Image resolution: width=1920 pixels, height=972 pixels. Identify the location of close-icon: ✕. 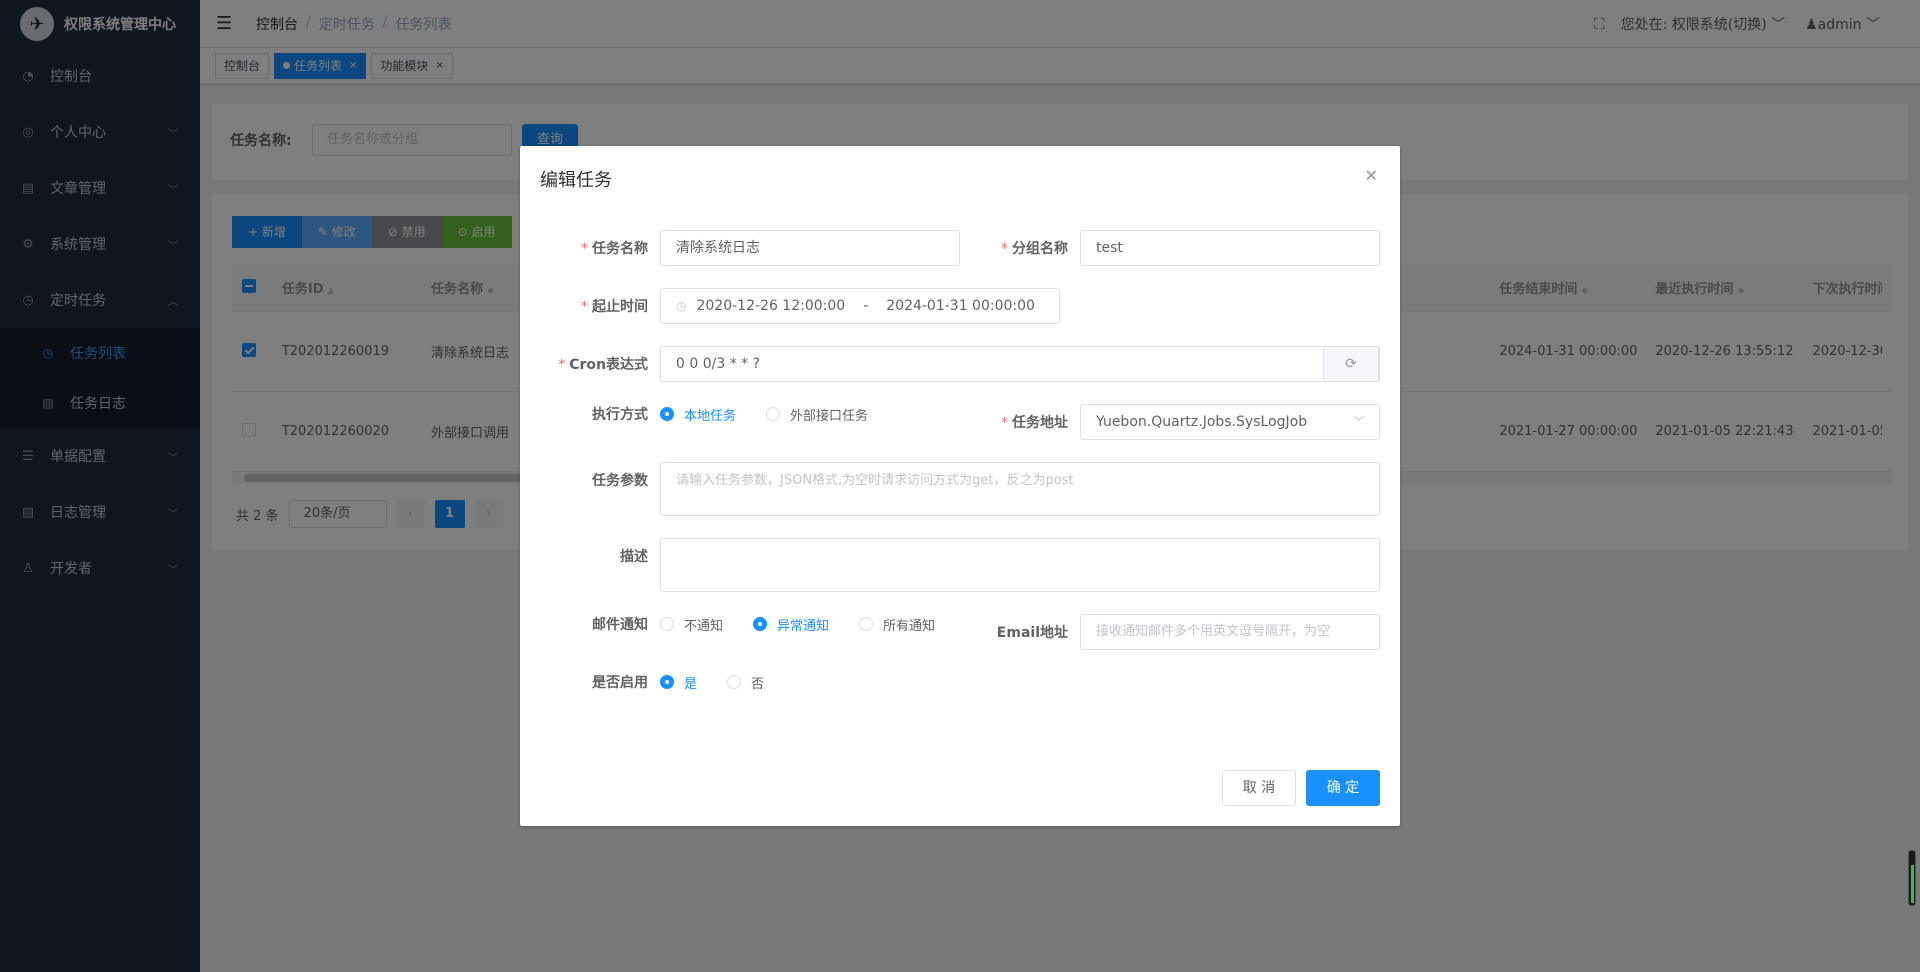
(1371, 175).